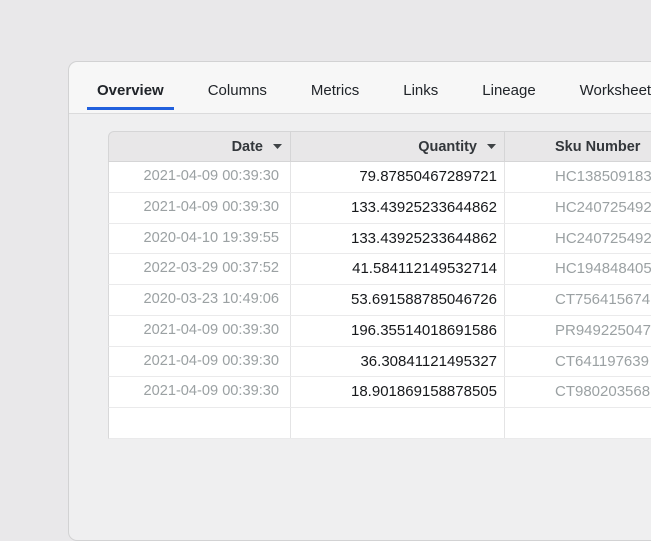  Describe the element at coordinates (237, 90) in the screenshot. I see `tab-label: Columns` at that location.